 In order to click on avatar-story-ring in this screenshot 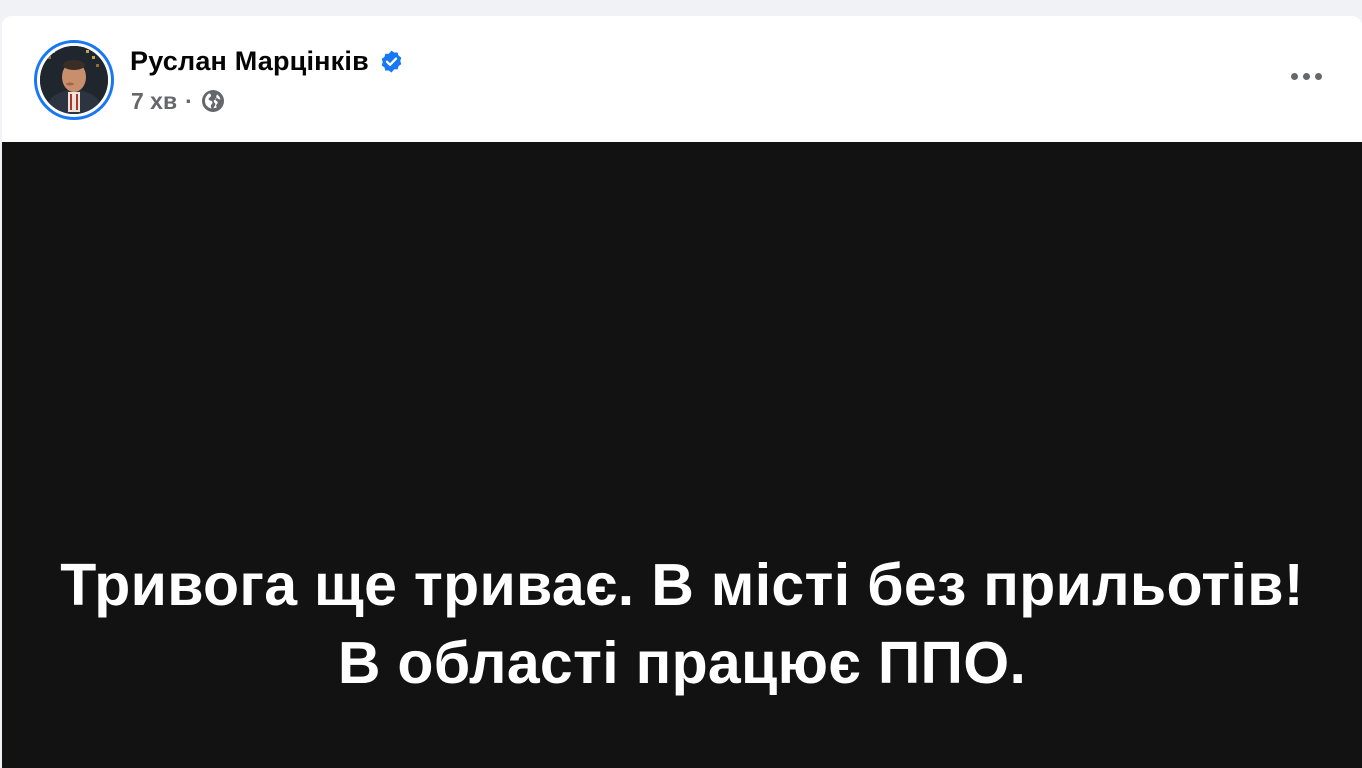, I will do `click(74, 80)`.